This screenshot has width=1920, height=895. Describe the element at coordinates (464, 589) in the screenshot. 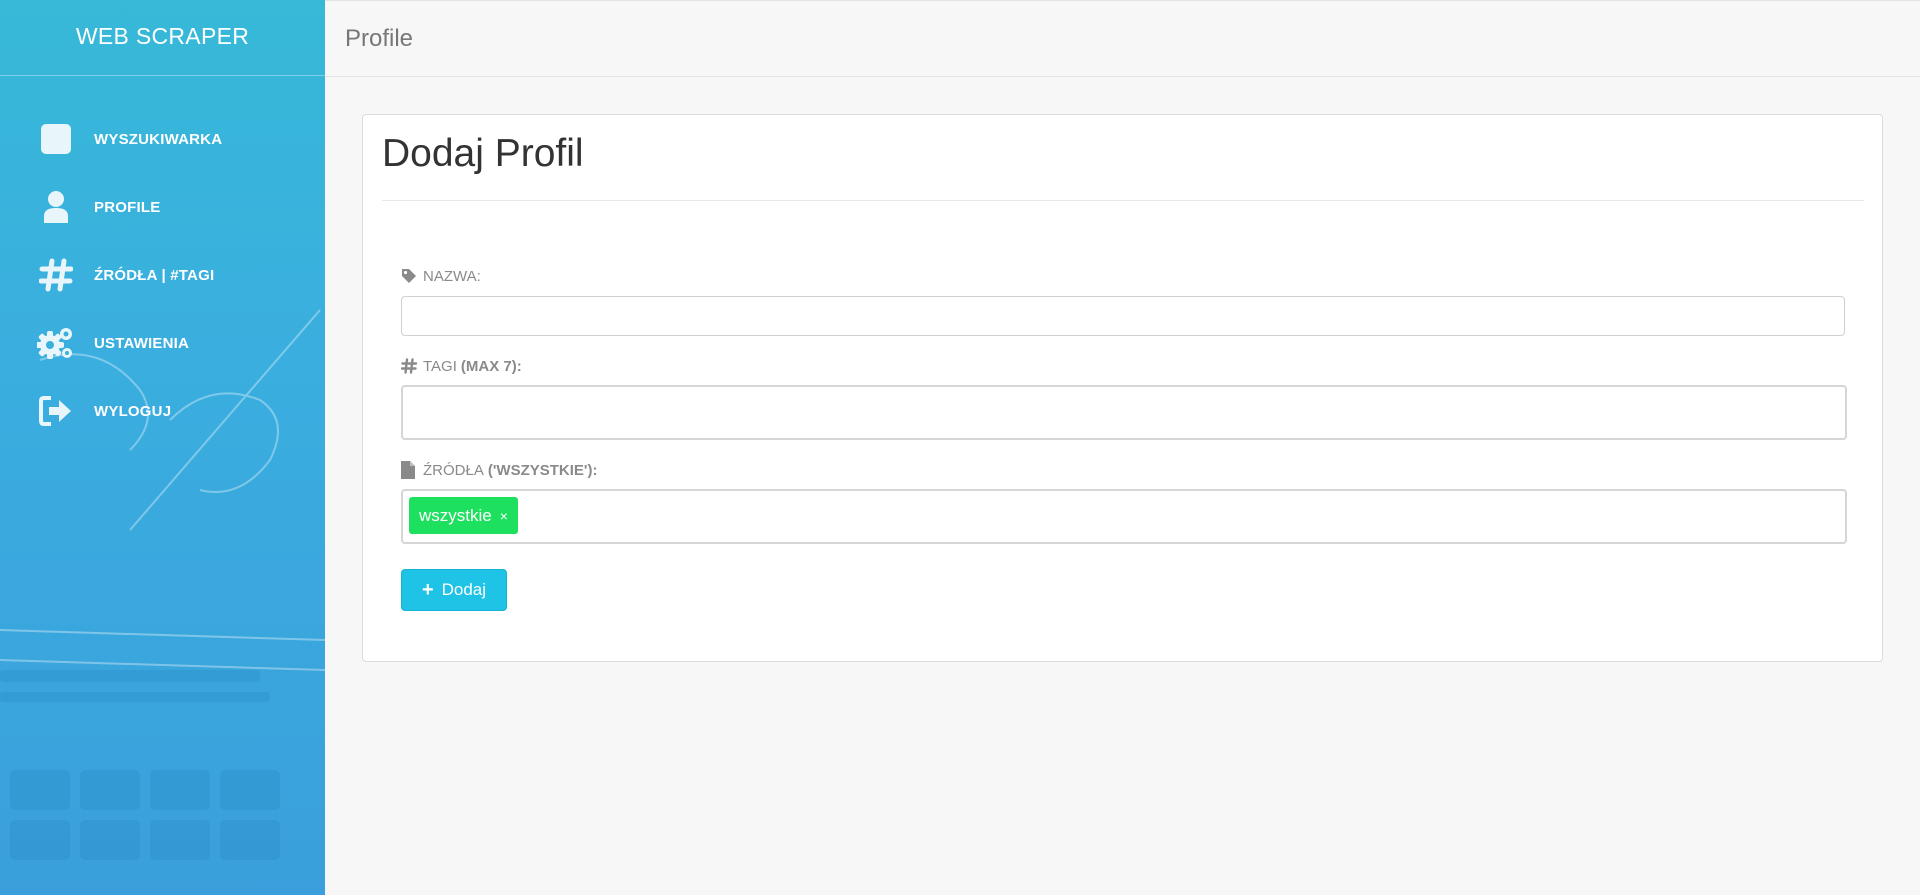

I see `add-button-label: Dodaj` at that location.